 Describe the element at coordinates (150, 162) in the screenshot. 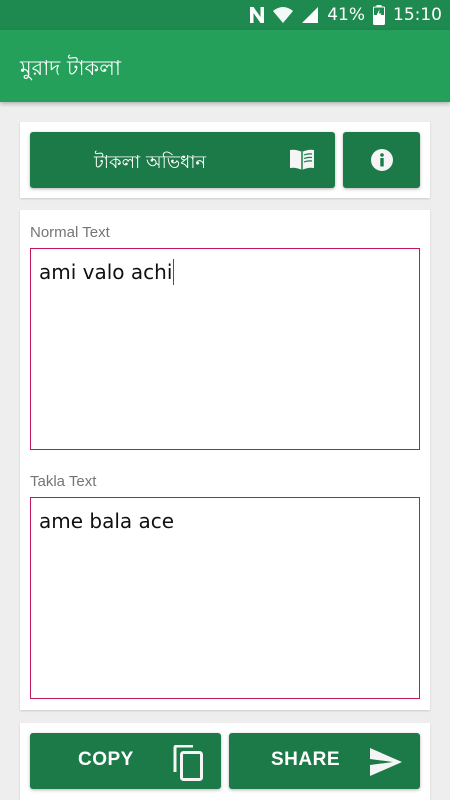

I see `dictionary-button-label: টাকলা অভিধান` at that location.